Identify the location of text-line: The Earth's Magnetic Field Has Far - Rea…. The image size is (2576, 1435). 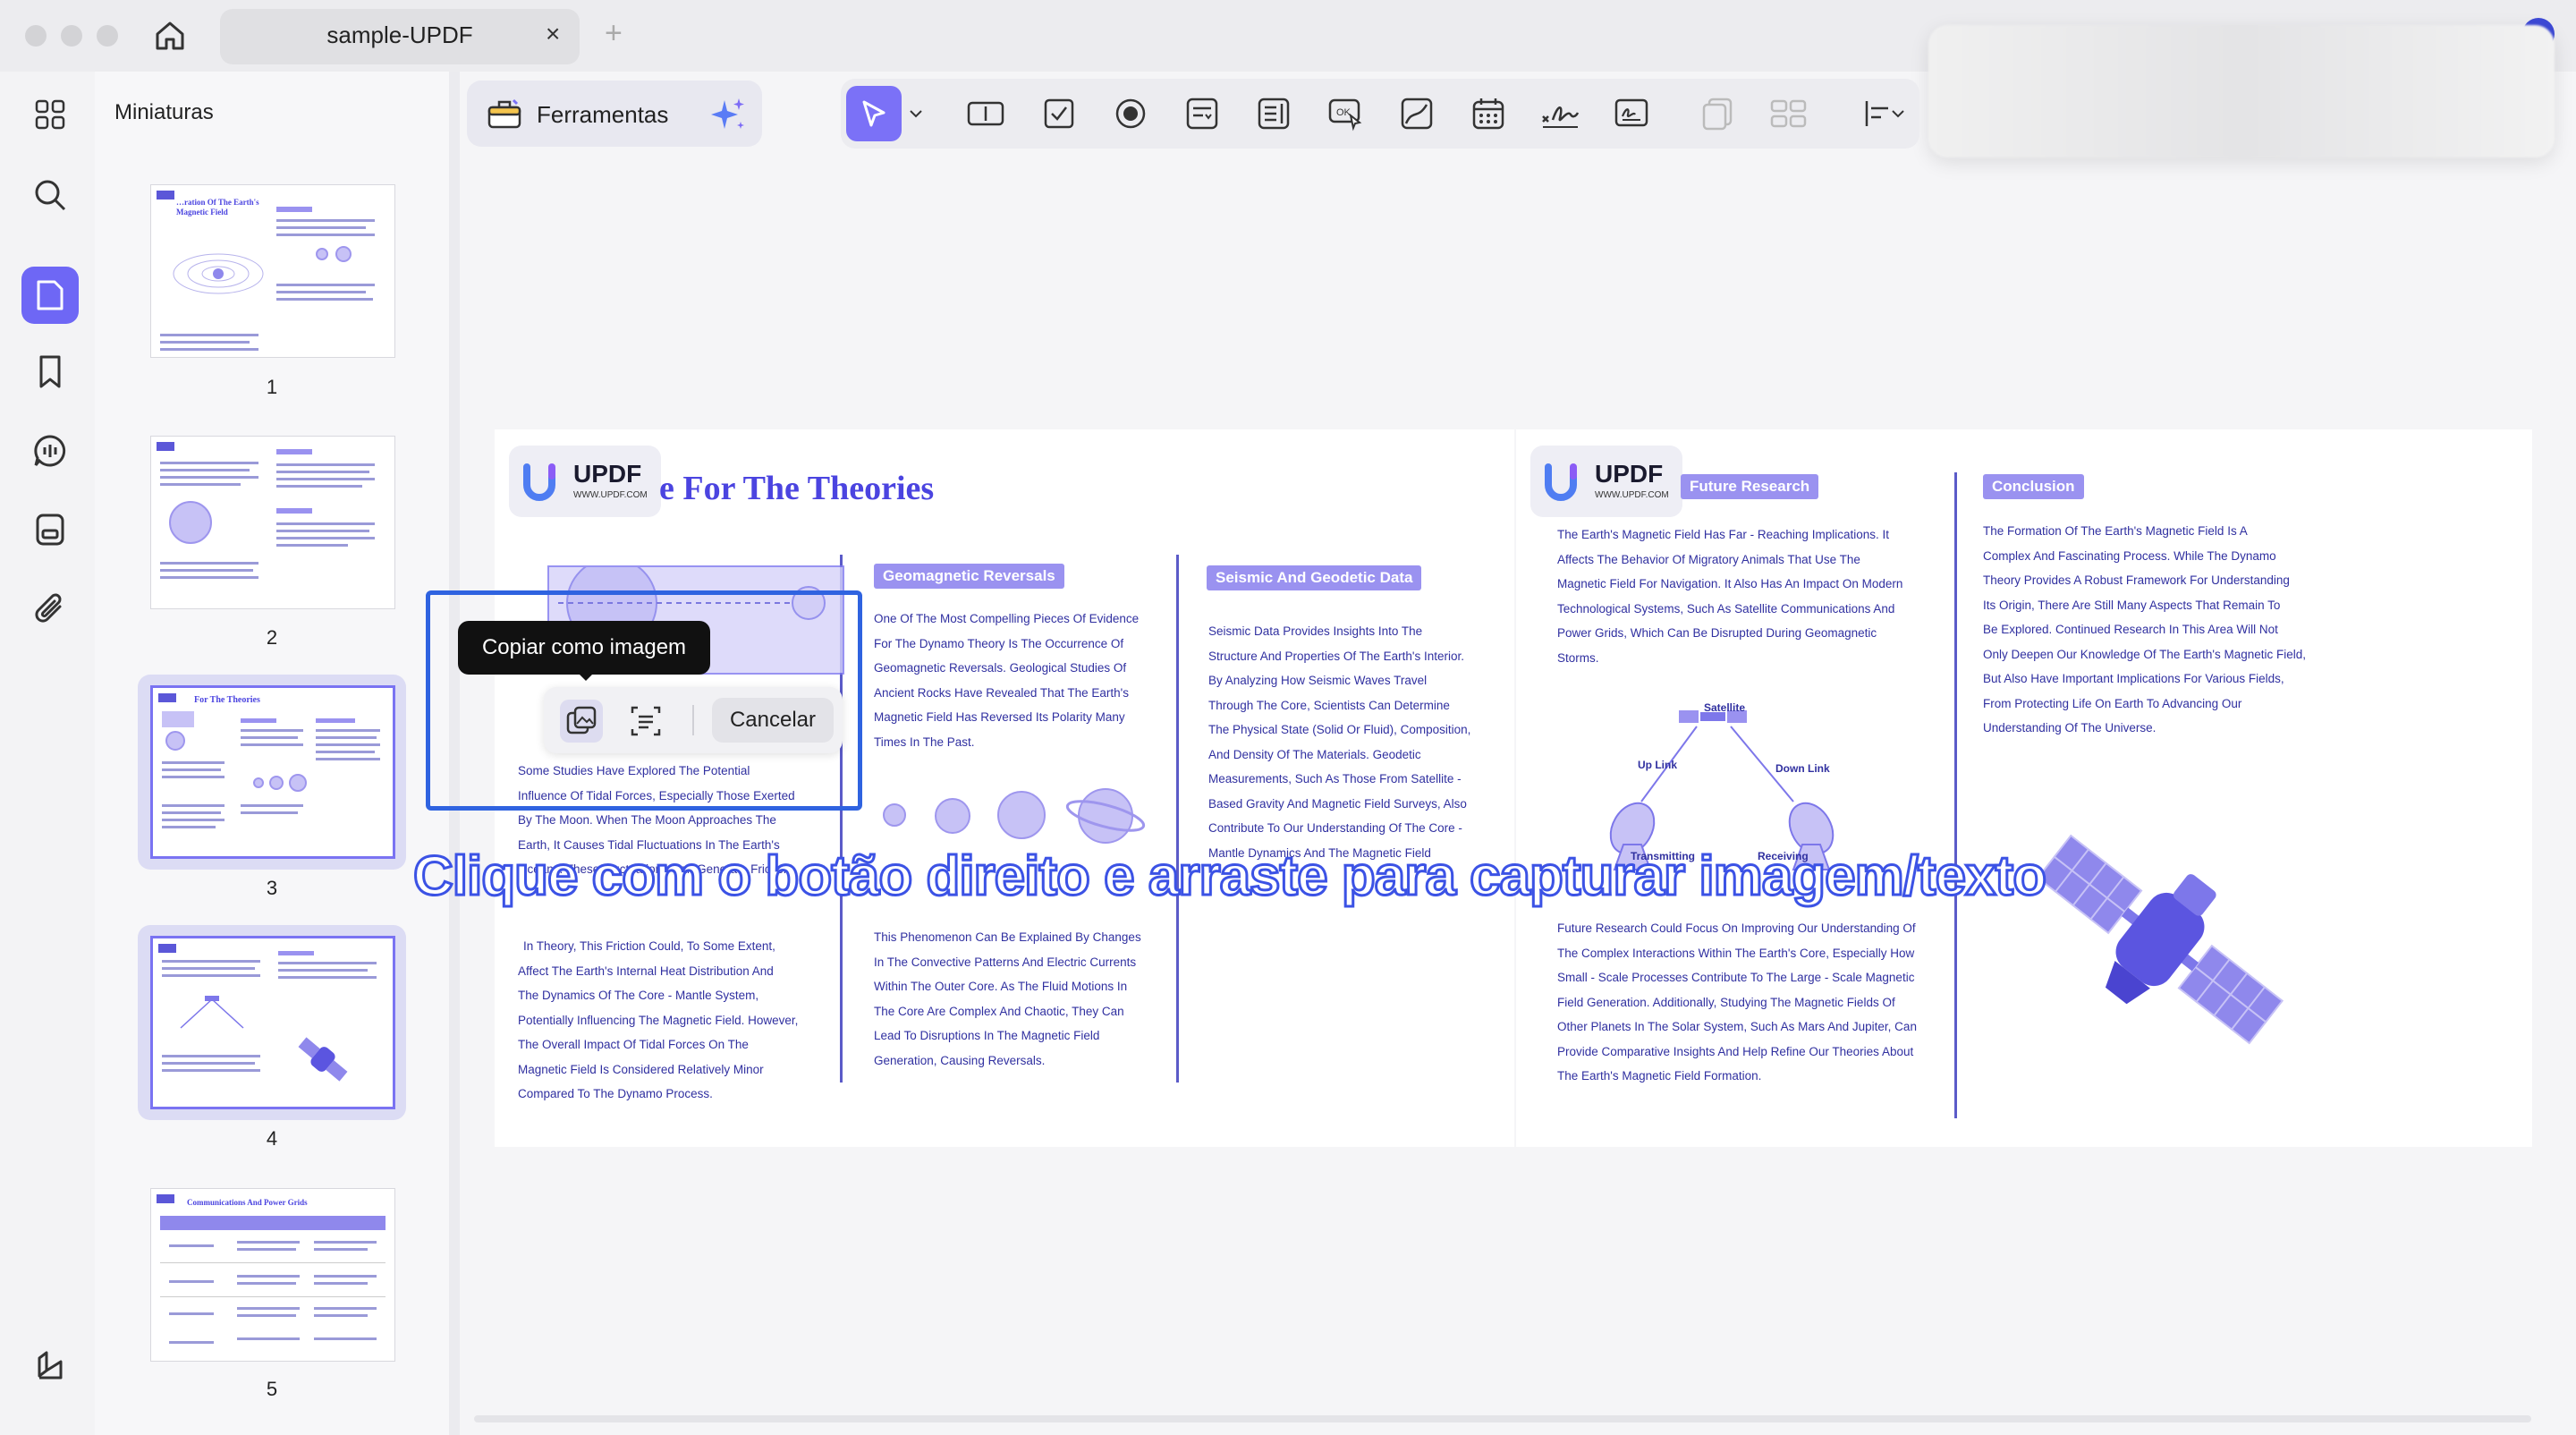
(1723, 534).